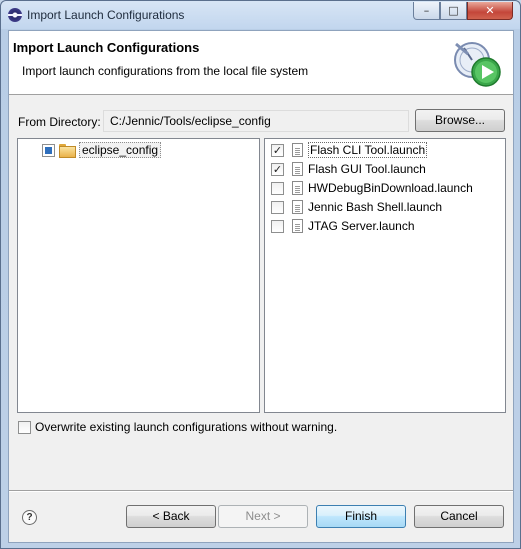  I want to click on list-item: ✓ Flash GUI Tool.launch, so click(348, 169).